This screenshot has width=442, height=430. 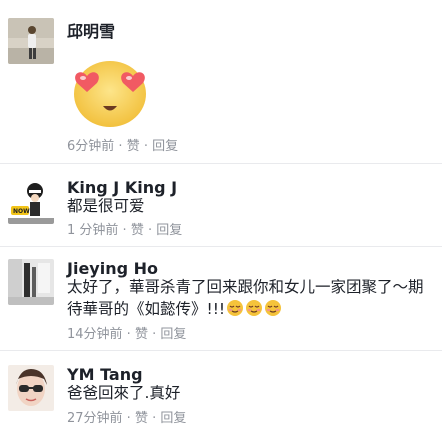 What do you see at coordinates (245, 287) in the screenshot?
I see `comment-text-line: 太好了，華哥杀青了回来跟你和女儿一家团聚了～期` at bounding box center [245, 287].